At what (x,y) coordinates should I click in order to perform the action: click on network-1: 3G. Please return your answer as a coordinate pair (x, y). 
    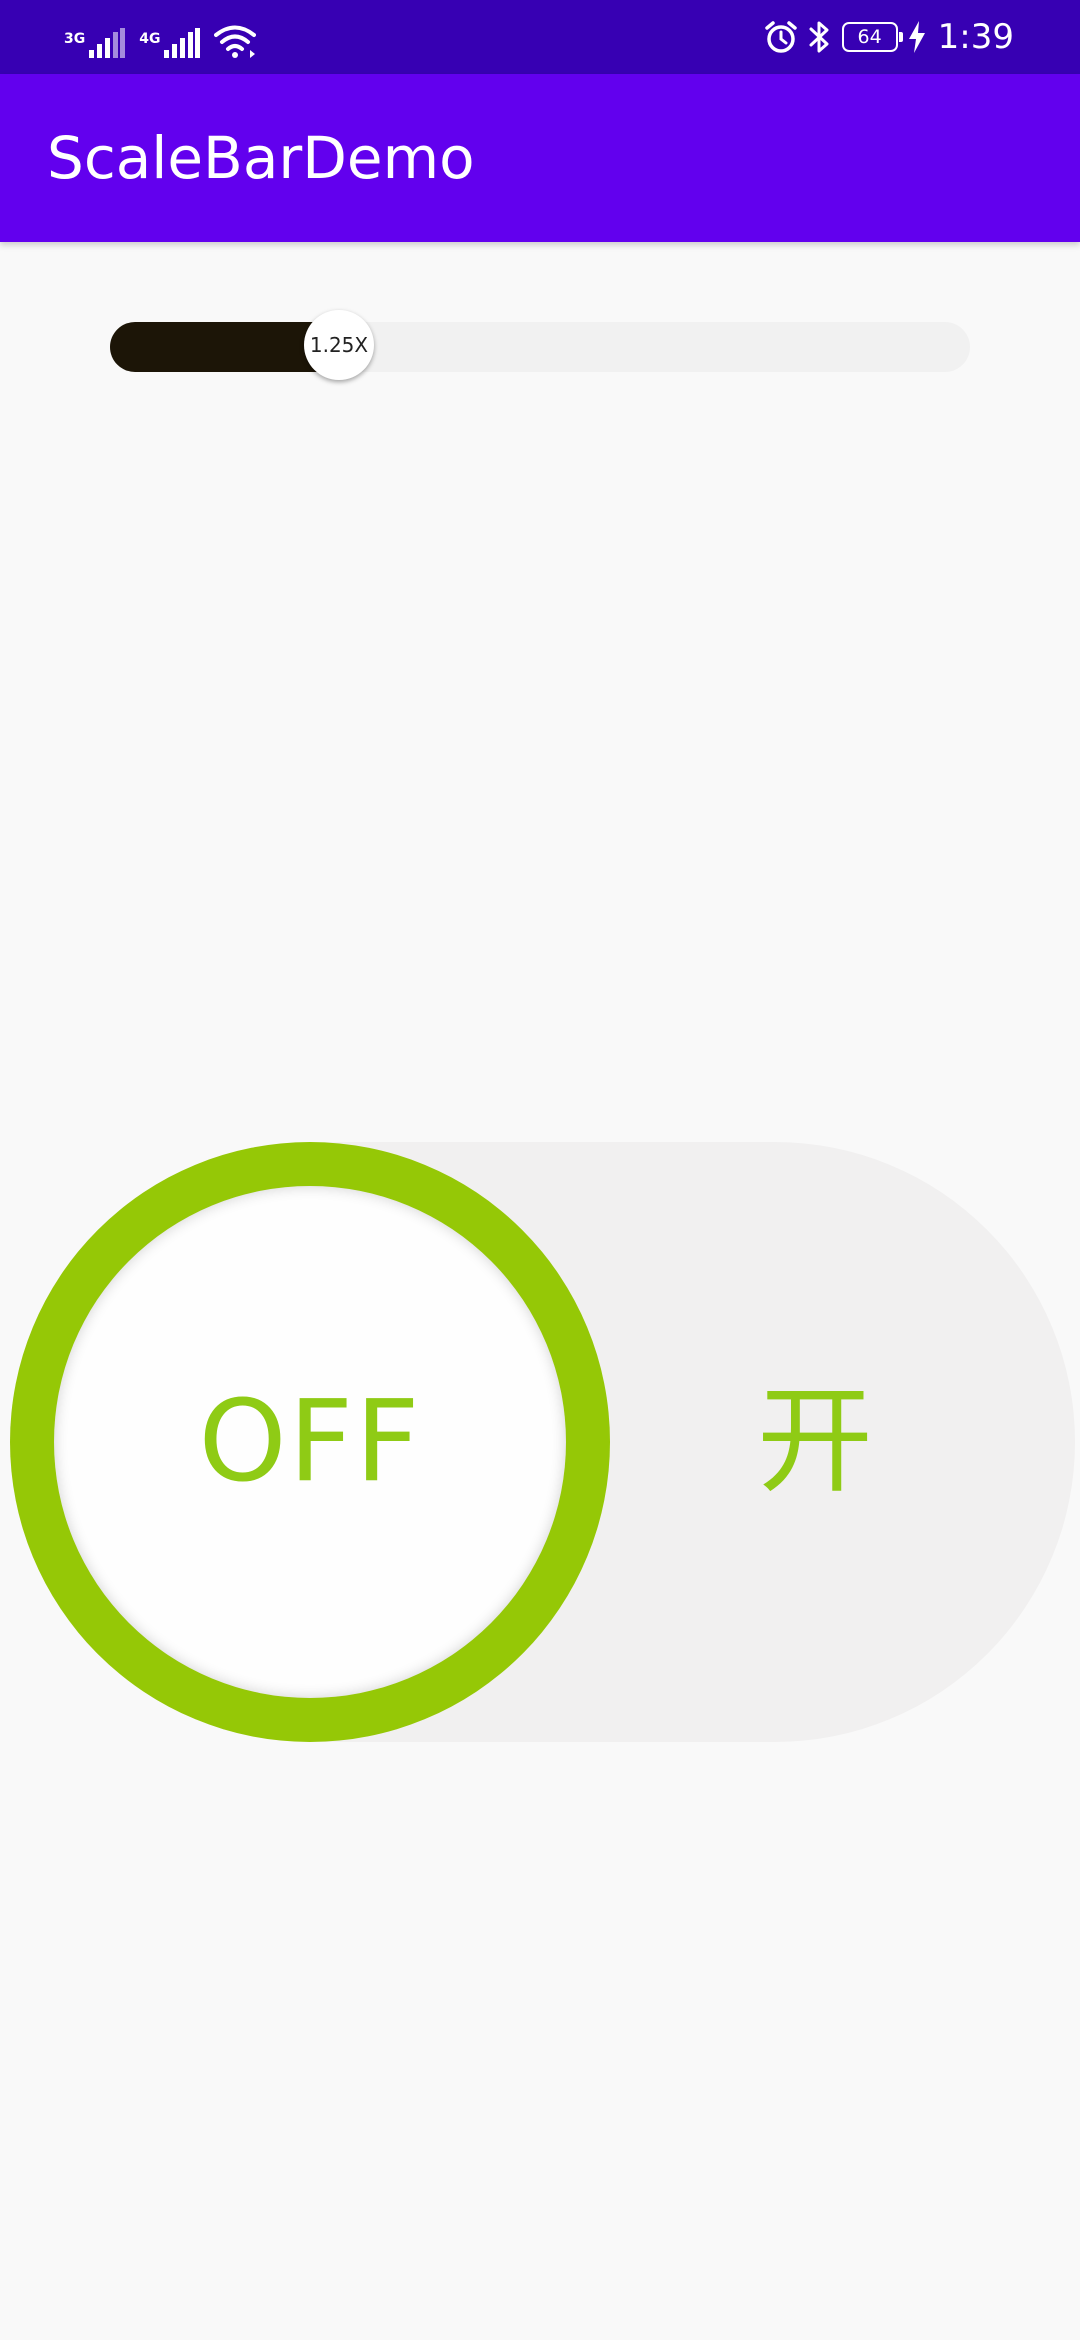
    Looking at the image, I should click on (95, 43).